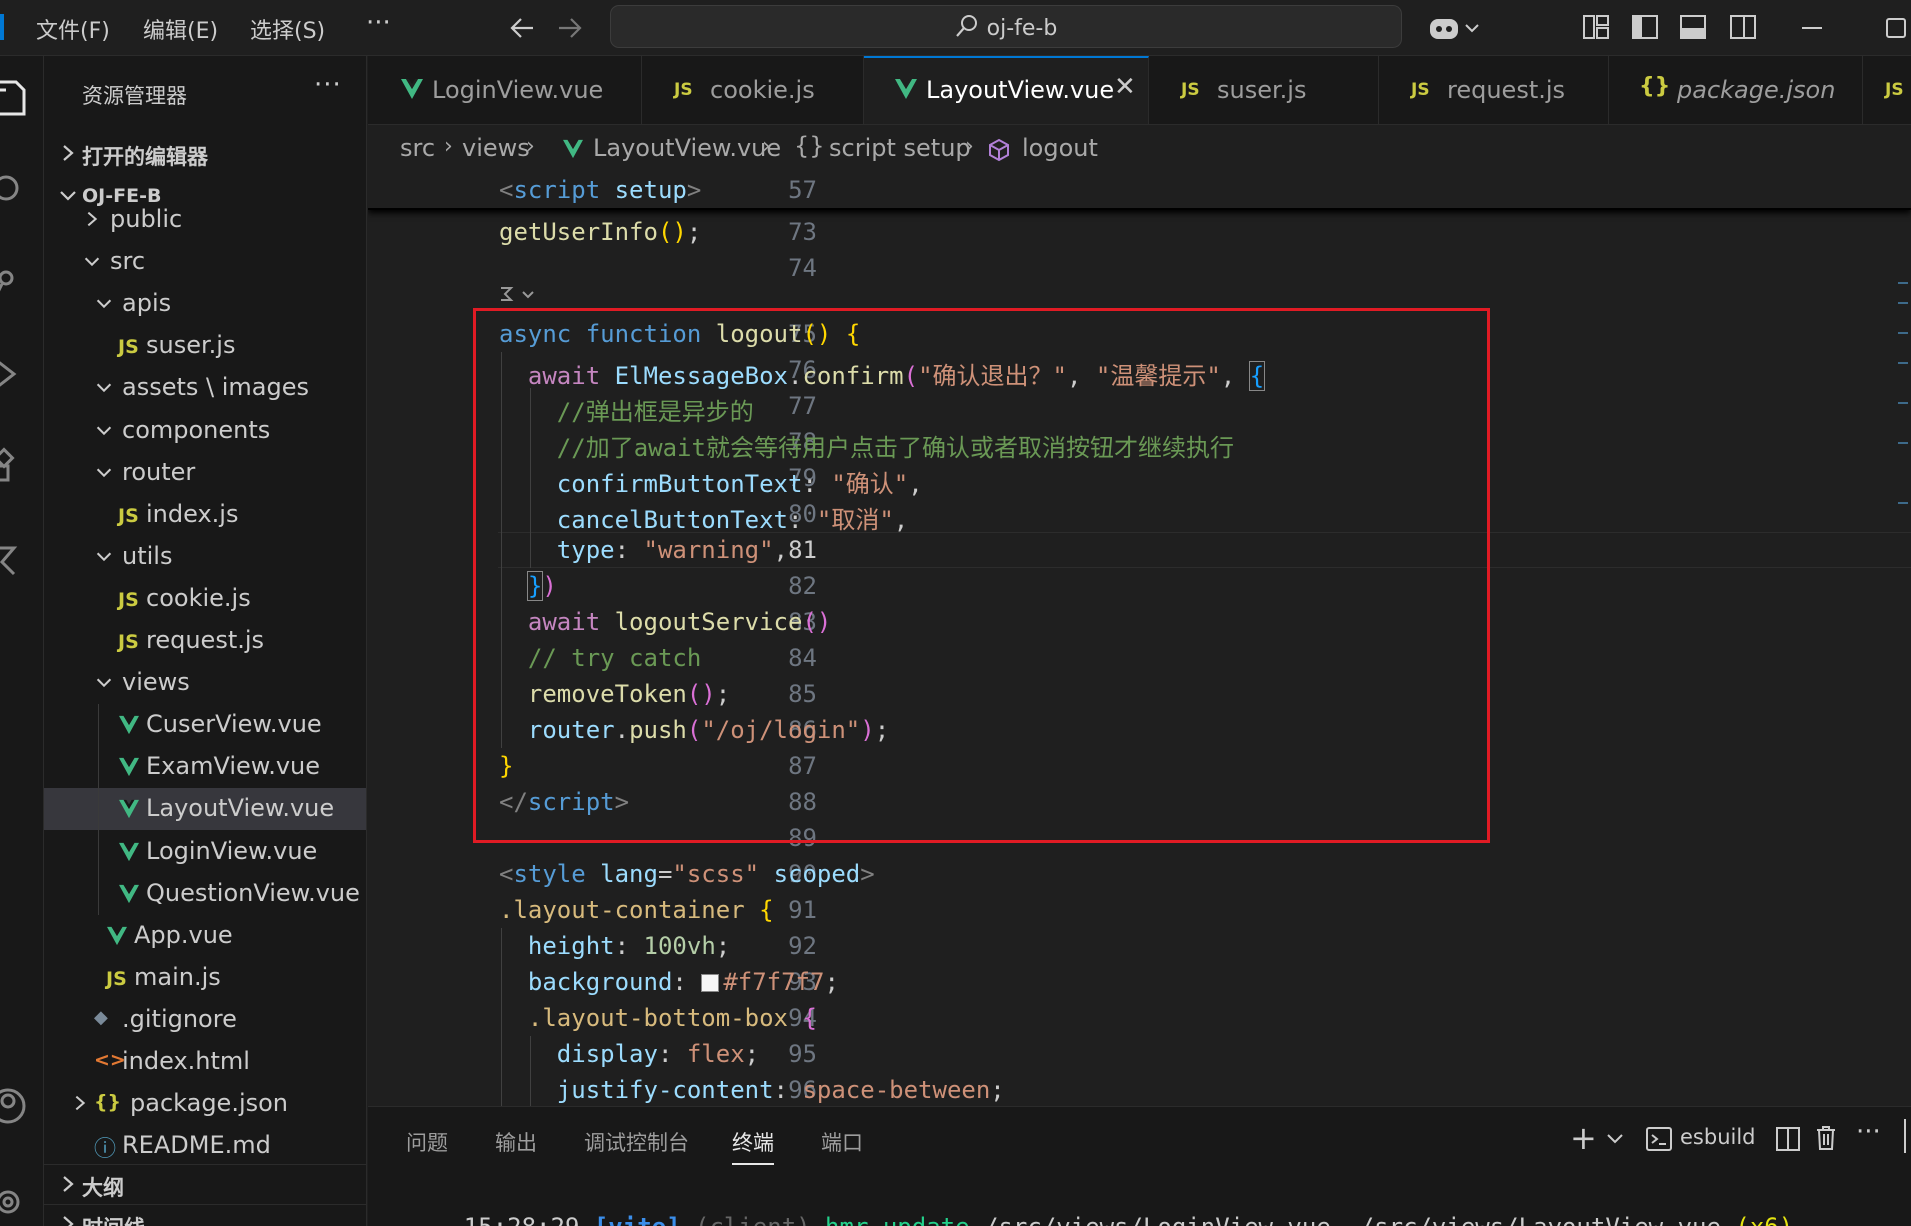 Image resolution: width=1911 pixels, height=1226 pixels. What do you see at coordinates (1659, 1139) in the screenshot?
I see `terminal-icon` at bounding box center [1659, 1139].